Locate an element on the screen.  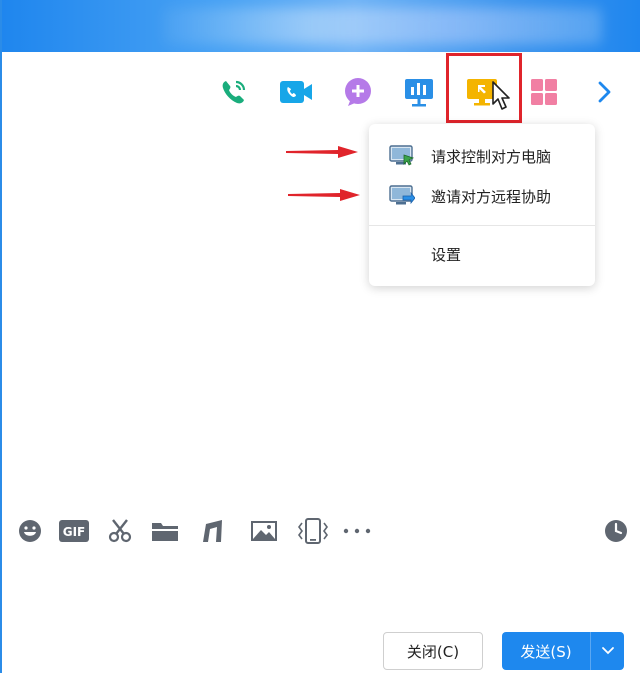
send-options-button is located at coordinates (607, 651).